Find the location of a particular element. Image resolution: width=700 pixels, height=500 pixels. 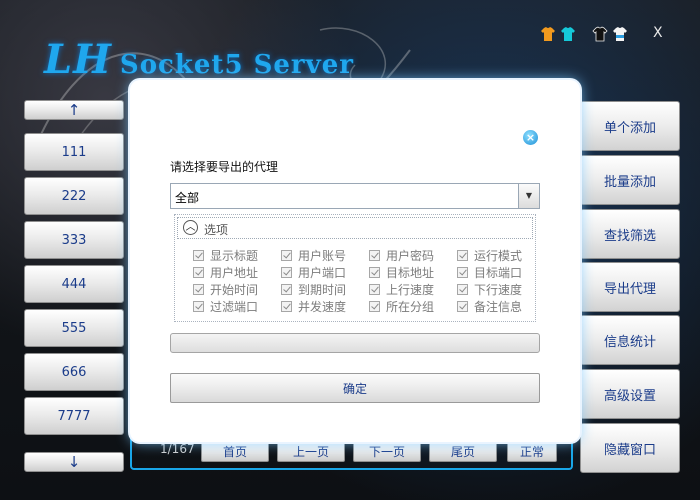

search-filter-button: 查找筛选 is located at coordinates (630, 234).